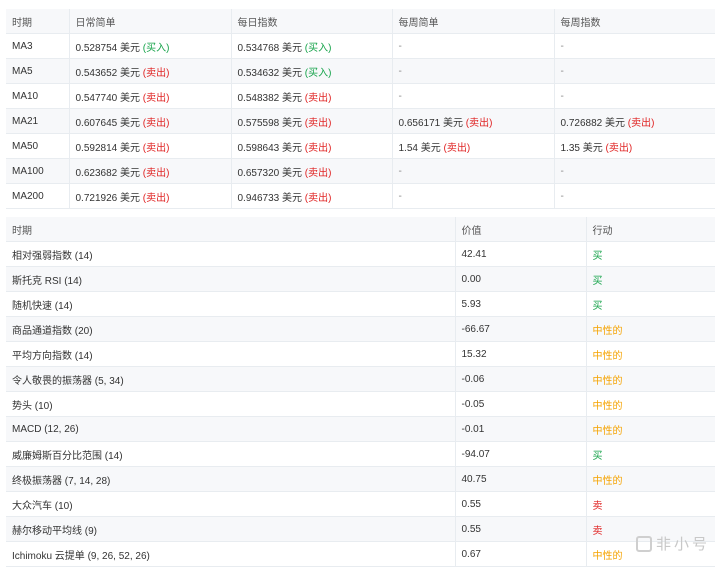 This screenshot has width=718, height=567. Describe the element at coordinates (108, 48) in the screenshot. I see `ma-value: 0.528754 美元` at that location.